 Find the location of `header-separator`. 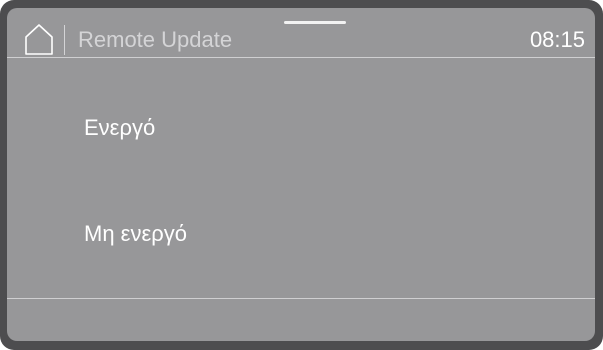

header-separator is located at coordinates (301, 57).